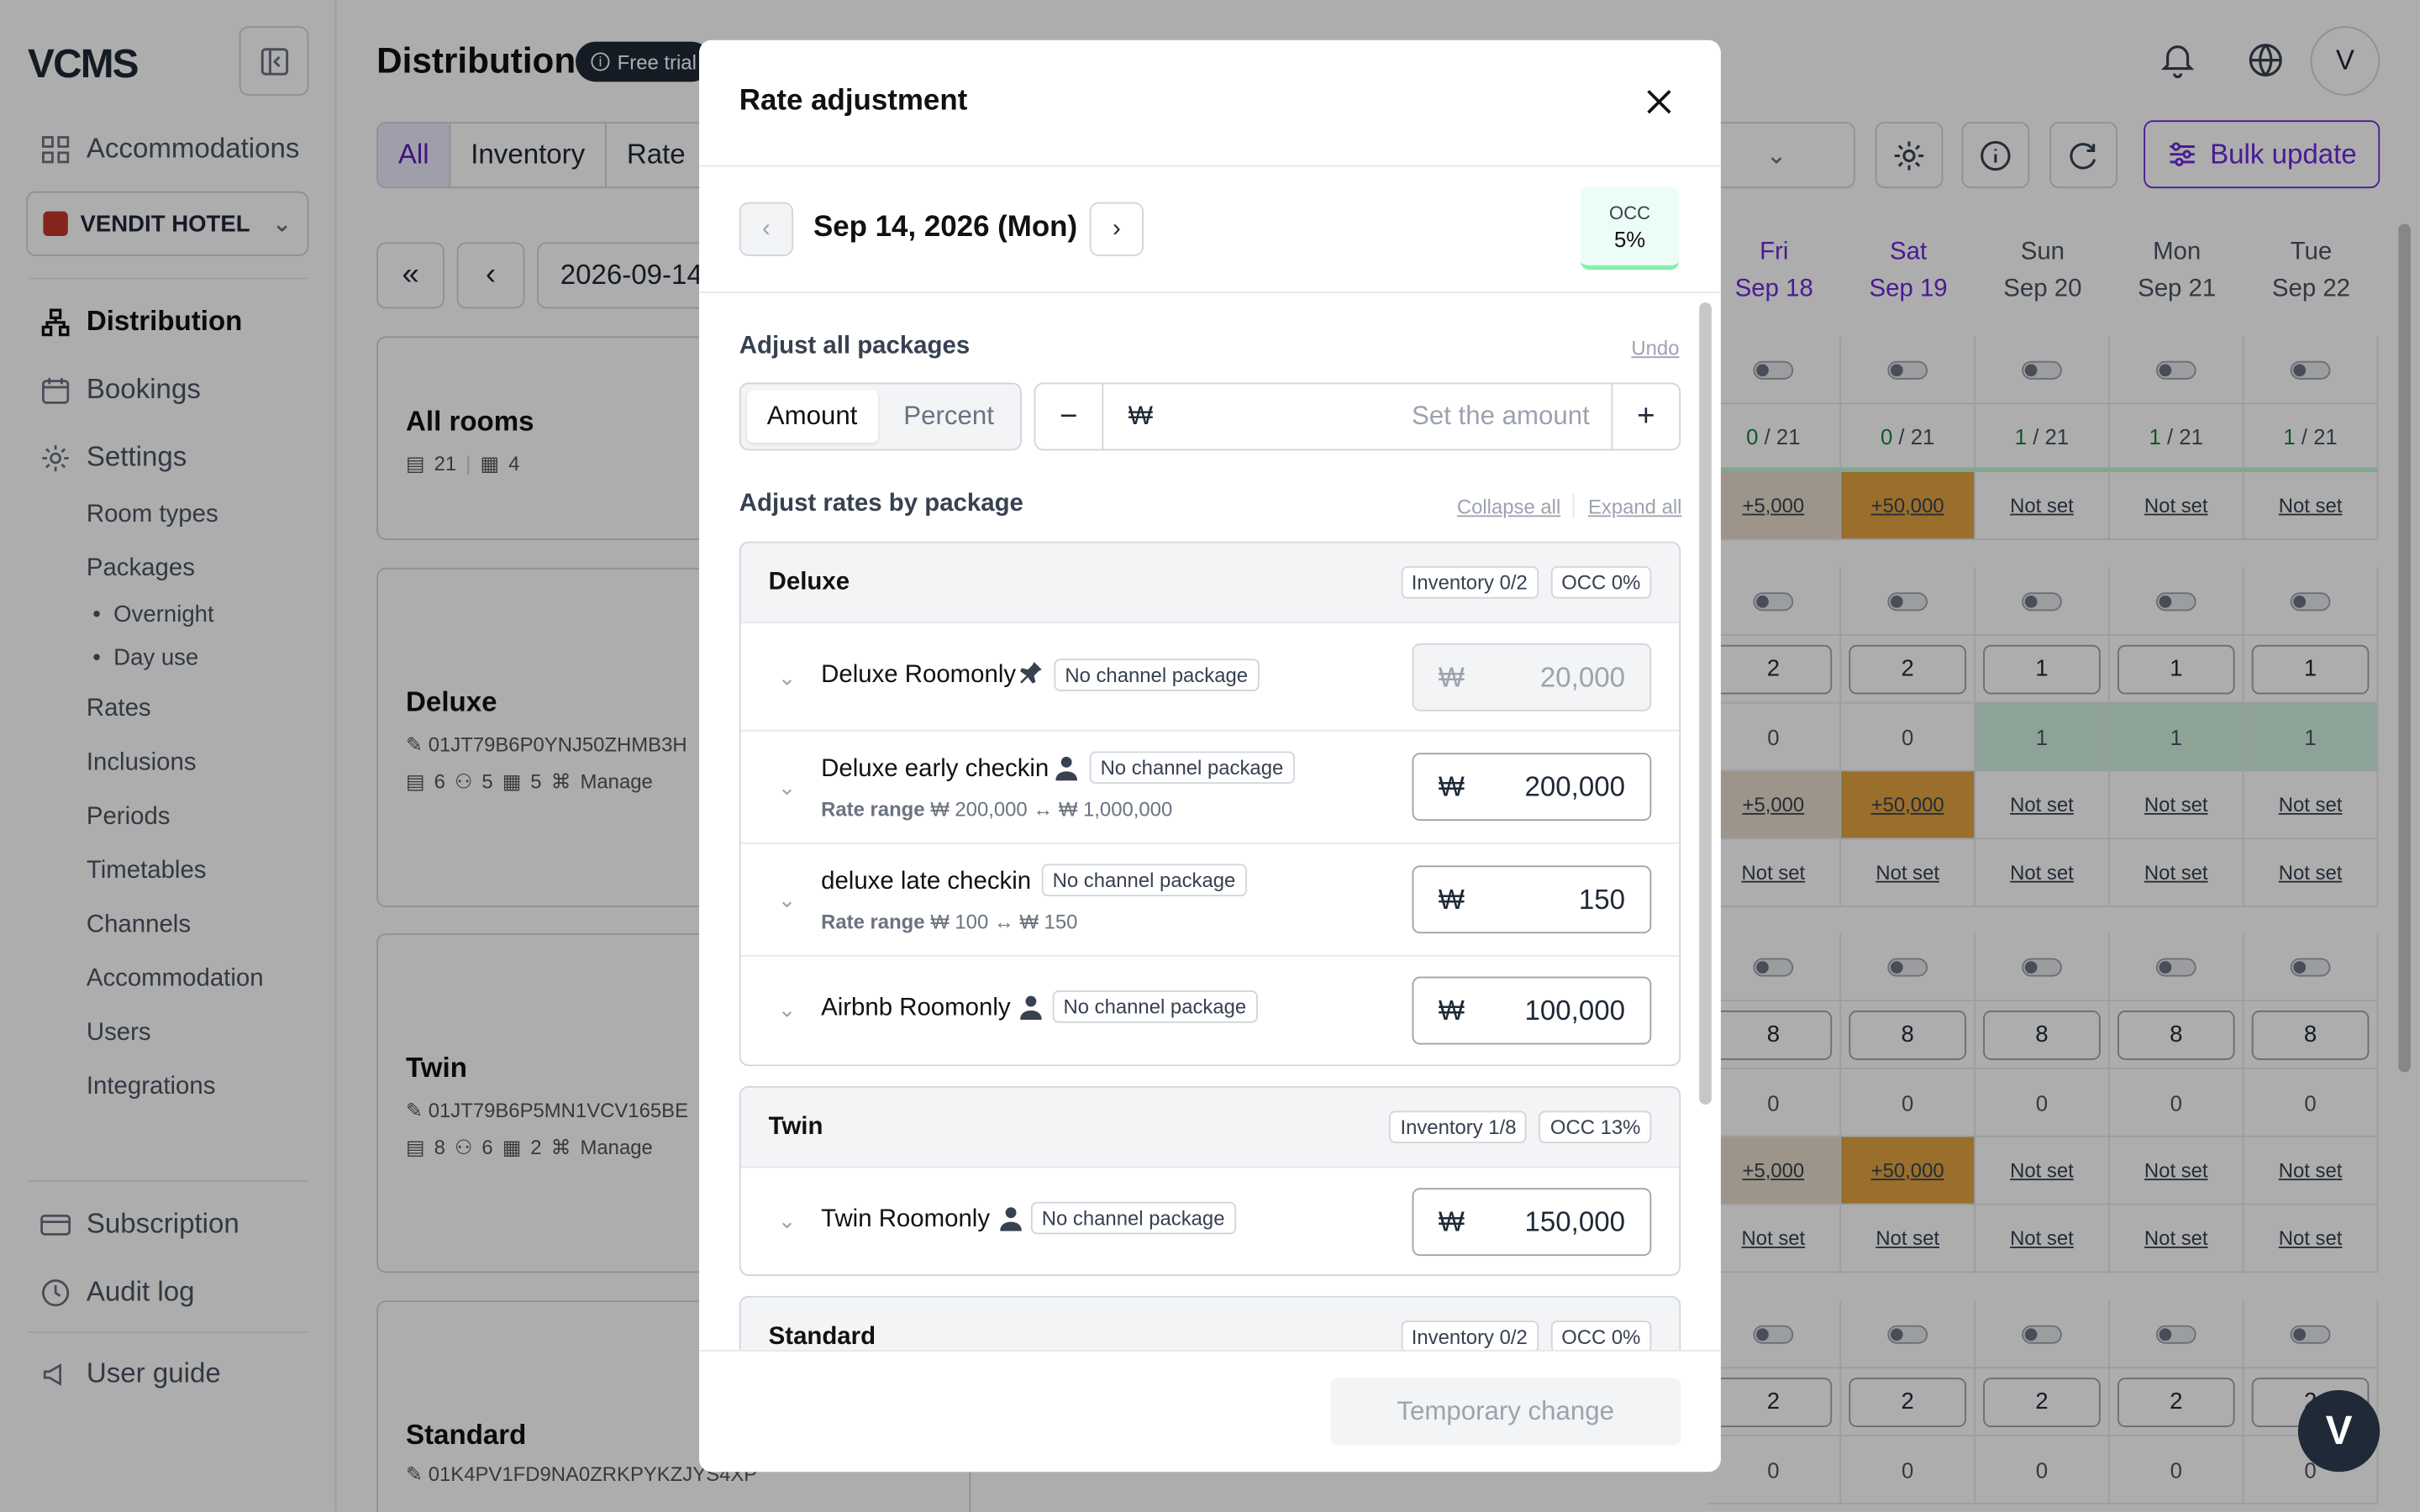 This screenshot has width=2420, height=1512. Describe the element at coordinates (1210, 583) in the screenshot. I see `group-header: Deluxe Inventory 0/2 OCC 0%` at that location.